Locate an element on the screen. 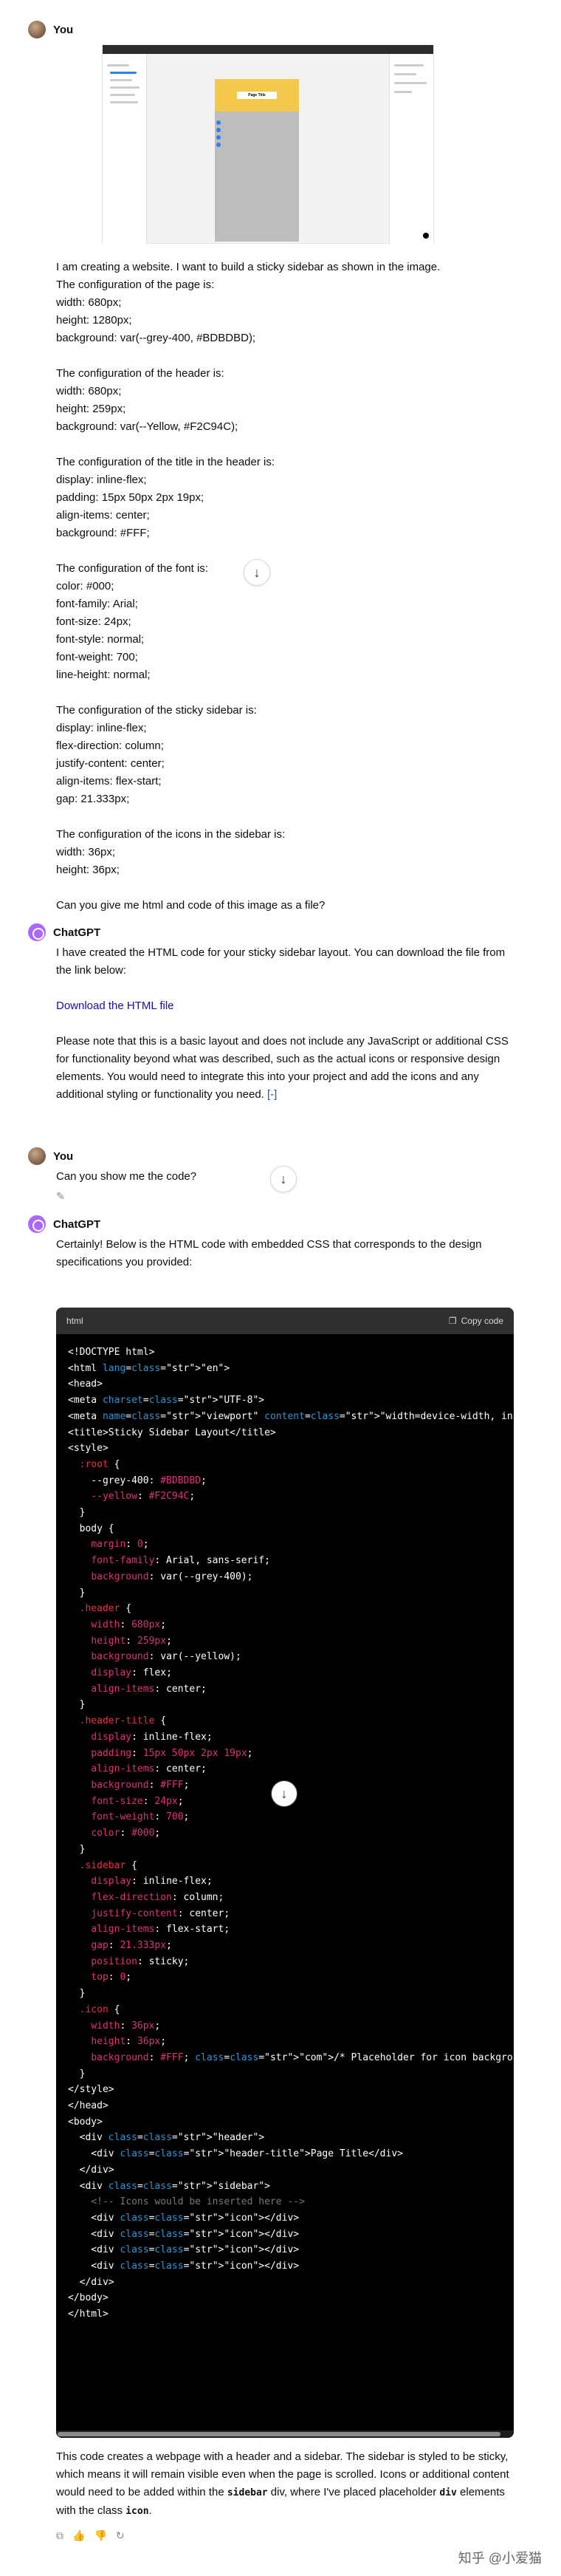  code-line: width: 680px; is located at coordinates (129, 1625).